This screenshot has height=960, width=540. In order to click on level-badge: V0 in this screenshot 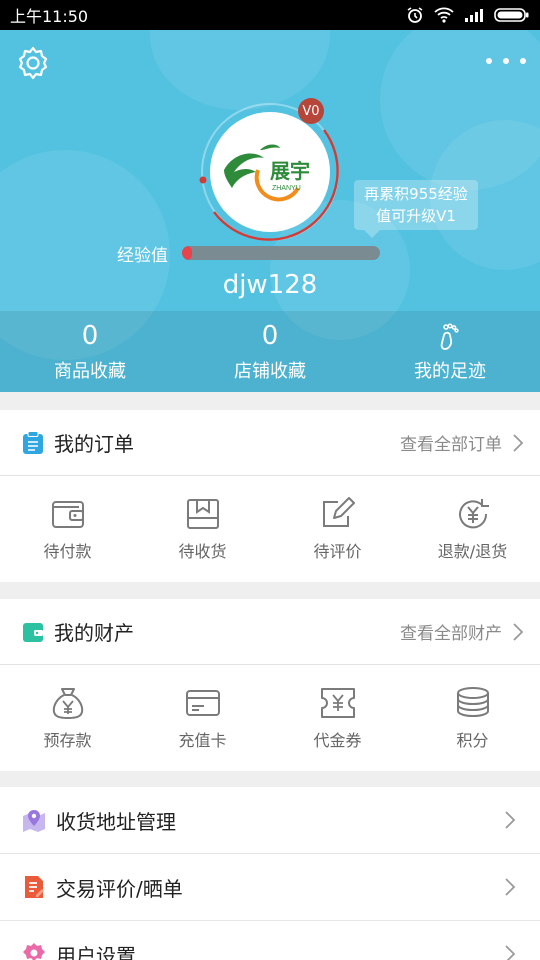, I will do `click(311, 111)`.